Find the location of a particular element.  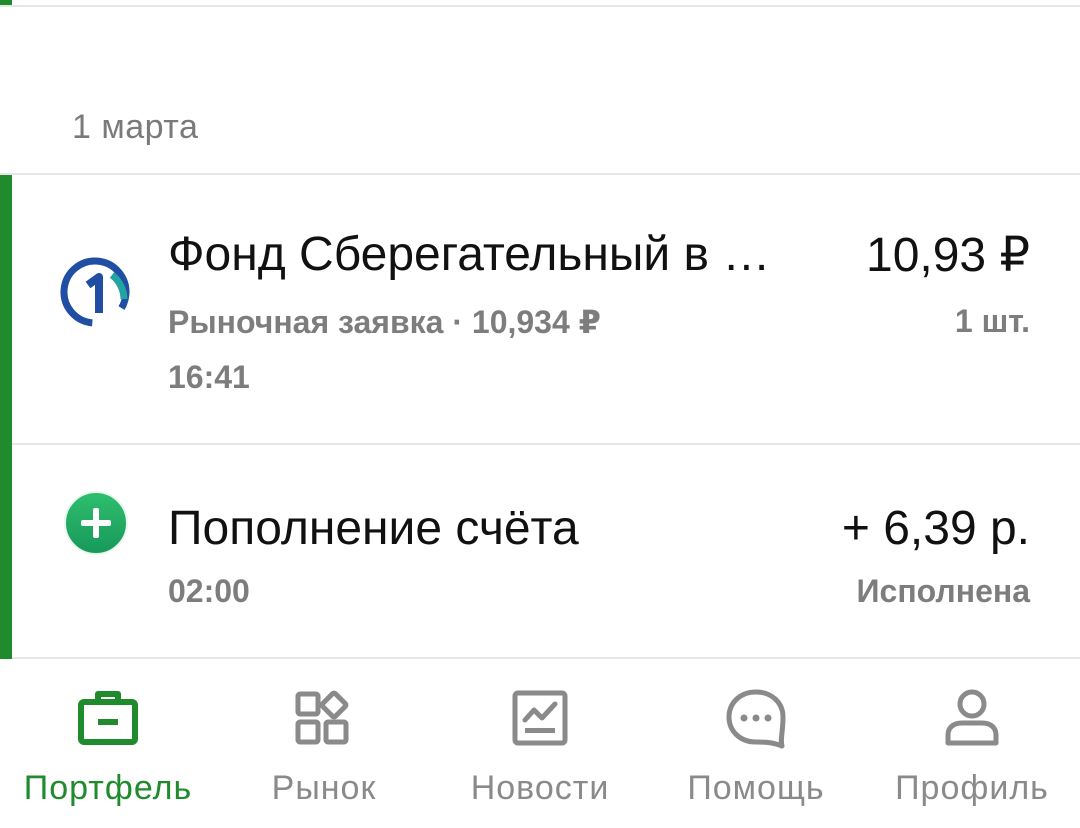

operation-time: 16:41 is located at coordinates (209, 377).